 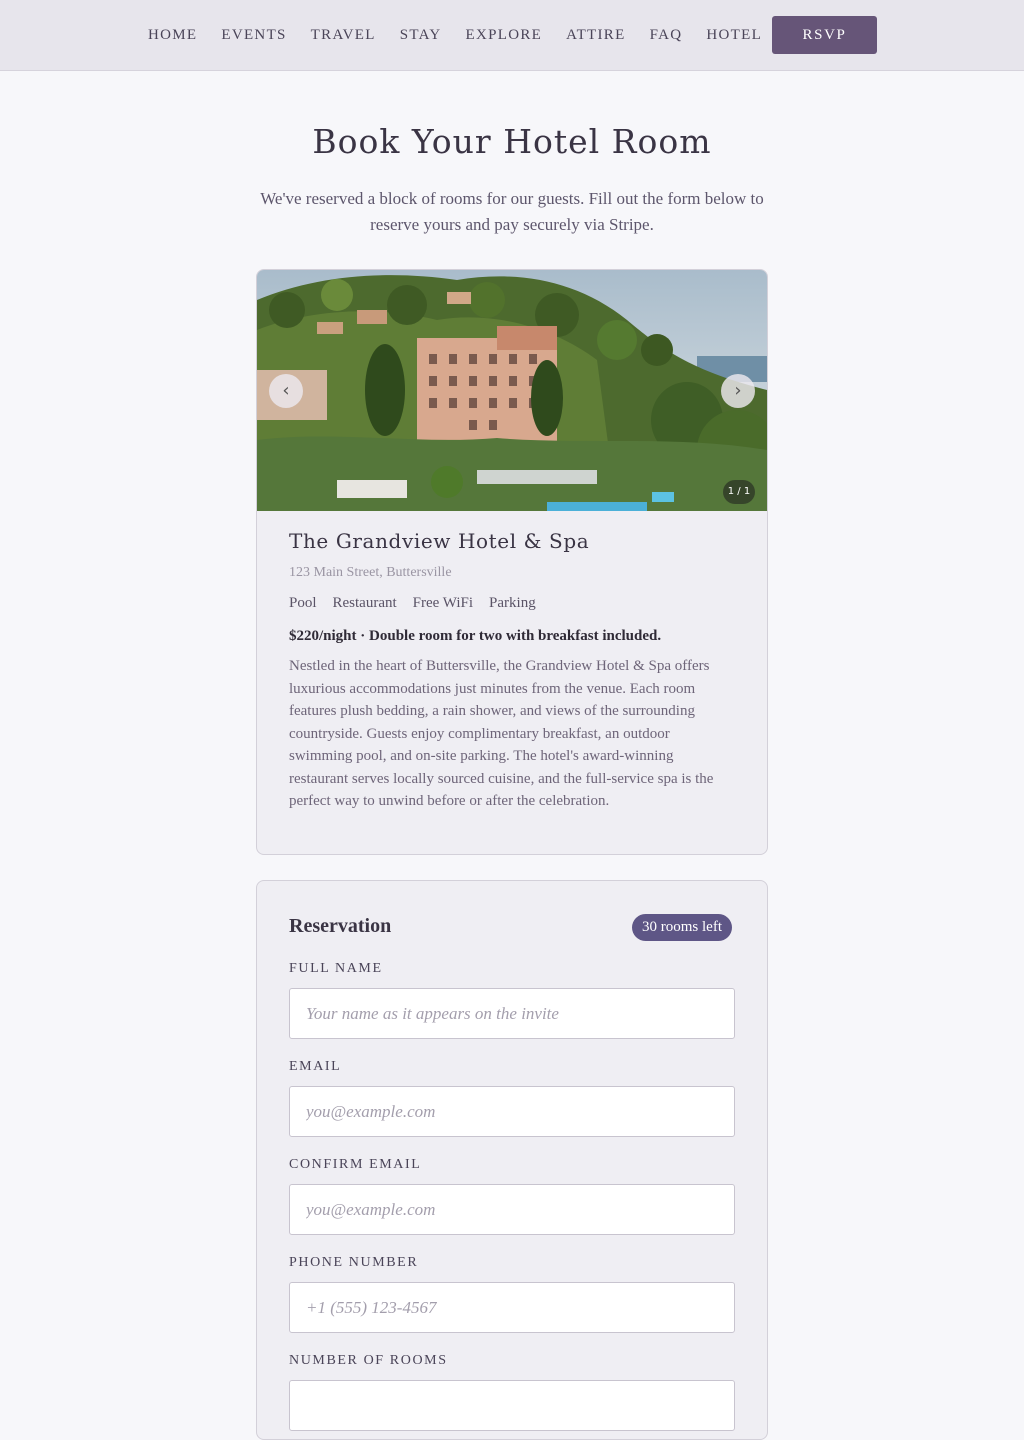 What do you see at coordinates (354, 1262) in the screenshot?
I see `phone-label: PHONE NUMBER` at bounding box center [354, 1262].